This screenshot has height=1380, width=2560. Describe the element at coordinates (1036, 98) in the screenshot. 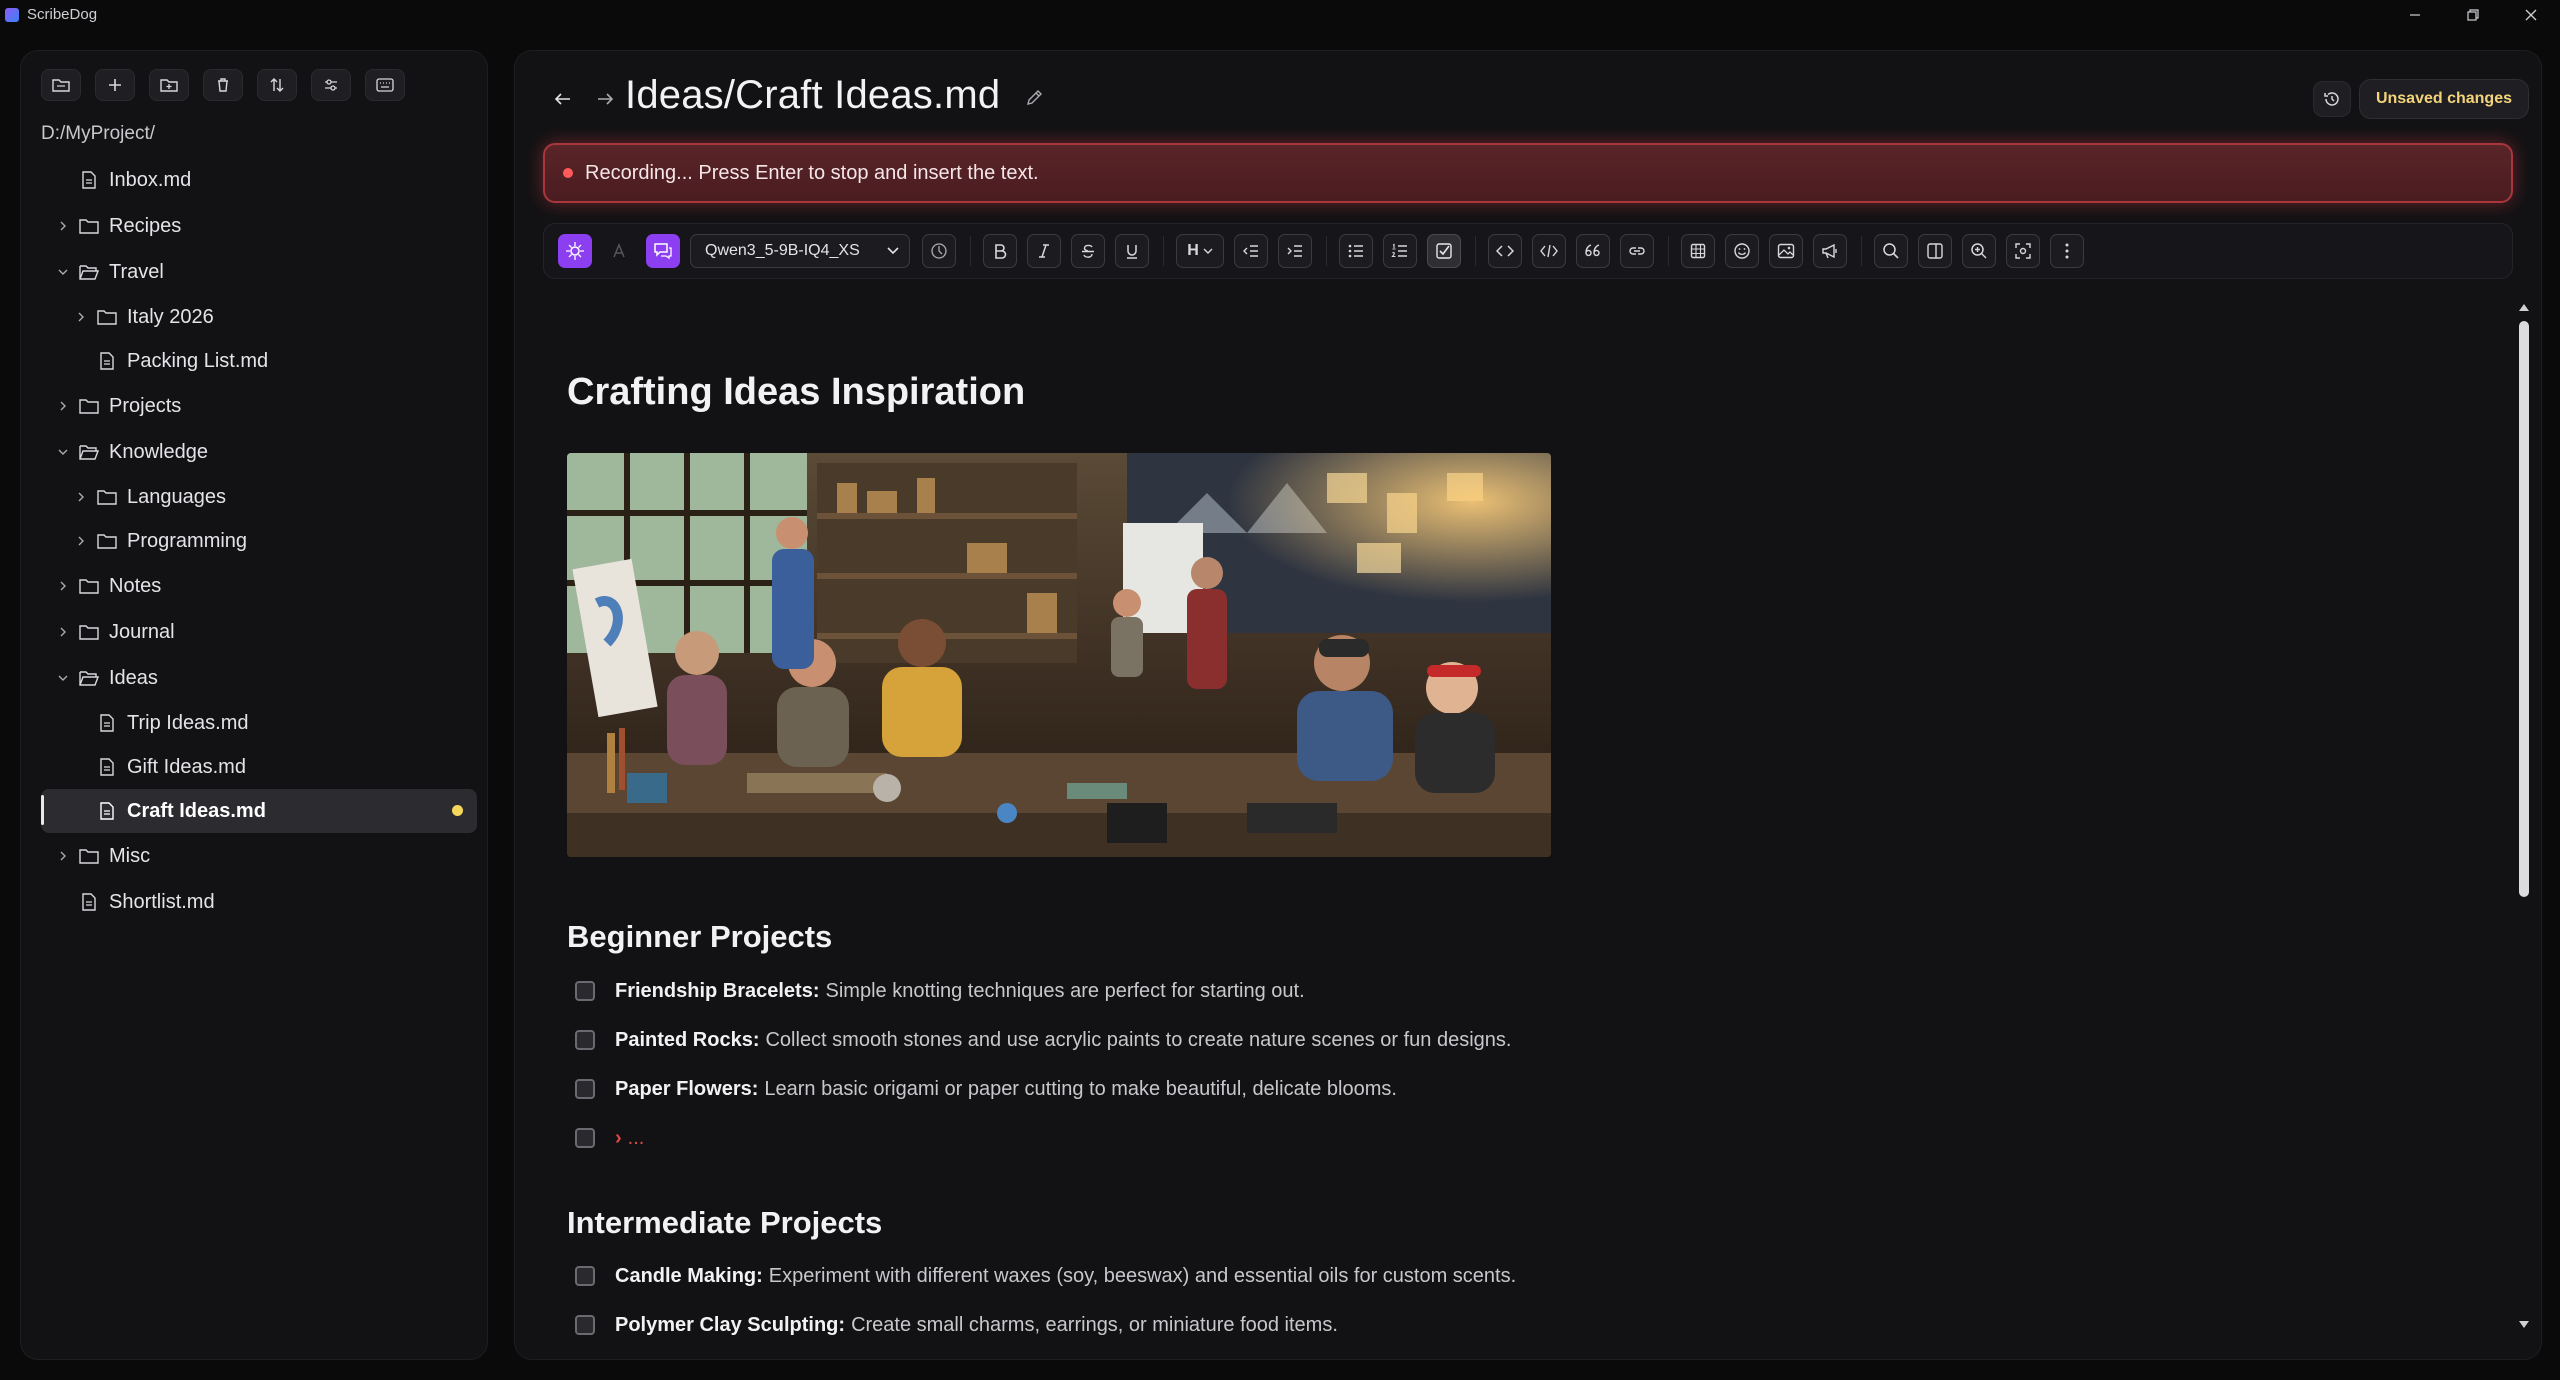

I see `rename-button` at that location.